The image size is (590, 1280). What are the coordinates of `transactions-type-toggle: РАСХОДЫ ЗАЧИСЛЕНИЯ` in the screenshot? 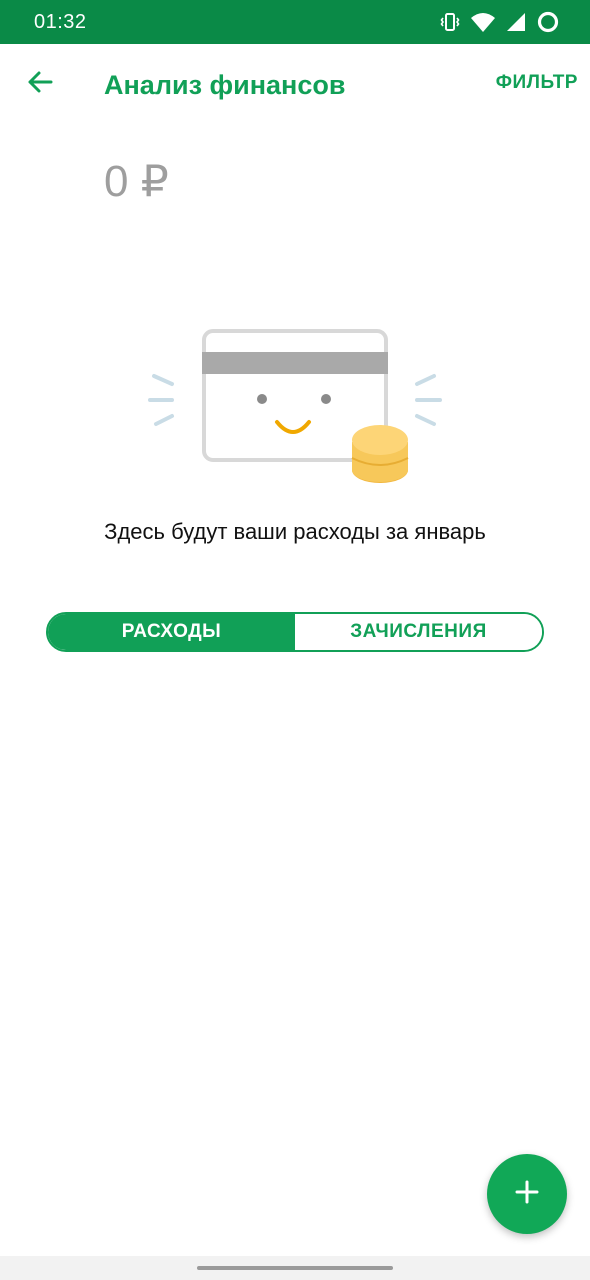 It's located at (295, 632).